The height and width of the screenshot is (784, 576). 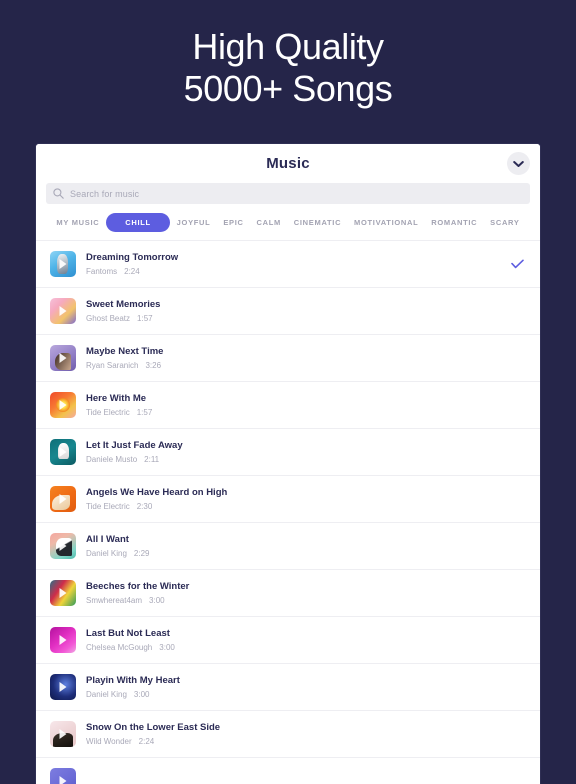 I want to click on tab-romantic: ROMANTIC, so click(x=454, y=222).